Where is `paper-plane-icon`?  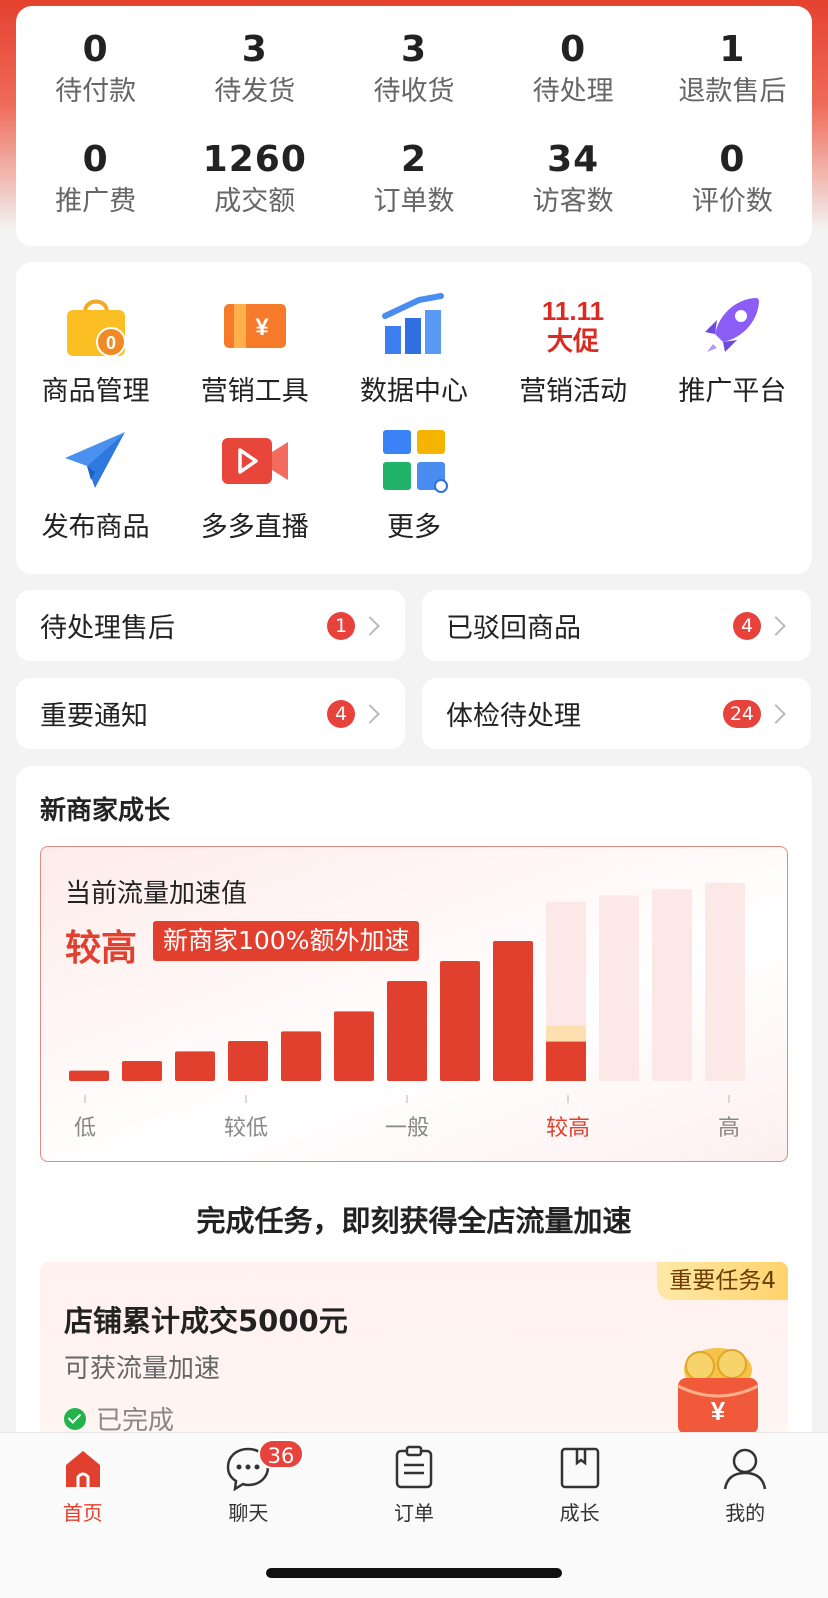 paper-plane-icon is located at coordinates (96, 461).